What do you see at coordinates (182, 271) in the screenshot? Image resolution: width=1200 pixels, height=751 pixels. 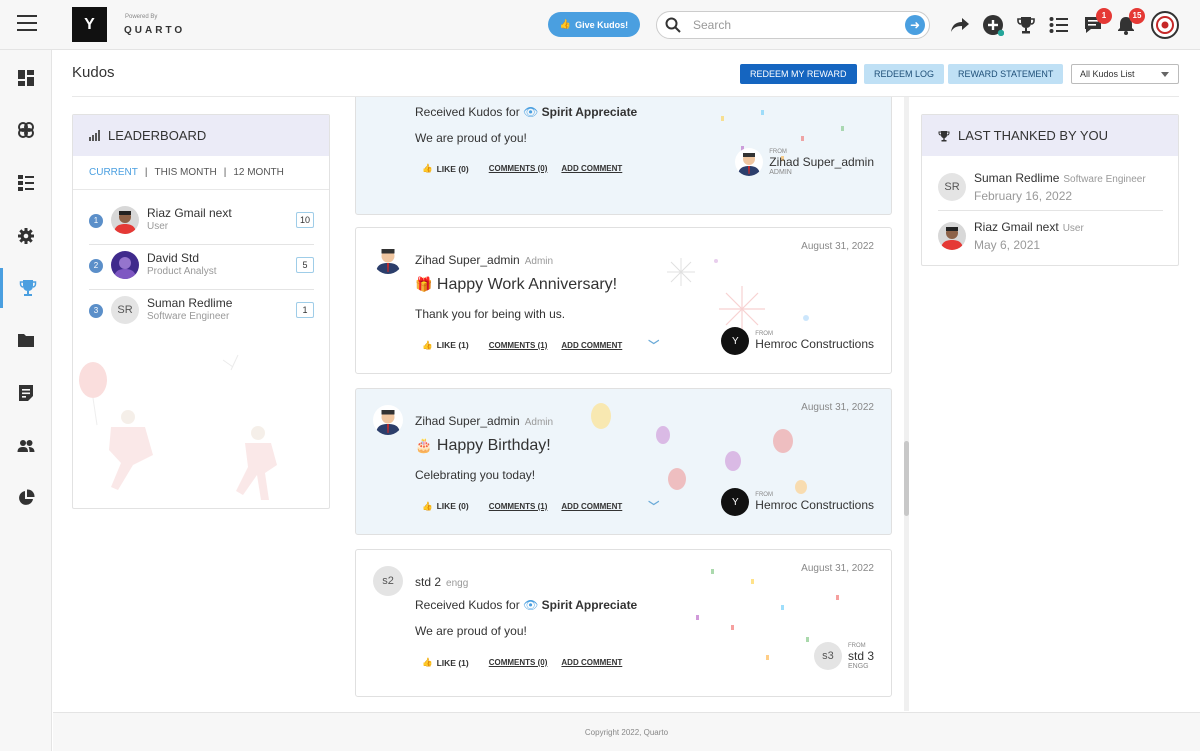 I see `leaderboard-role: Product Analyst` at bounding box center [182, 271].